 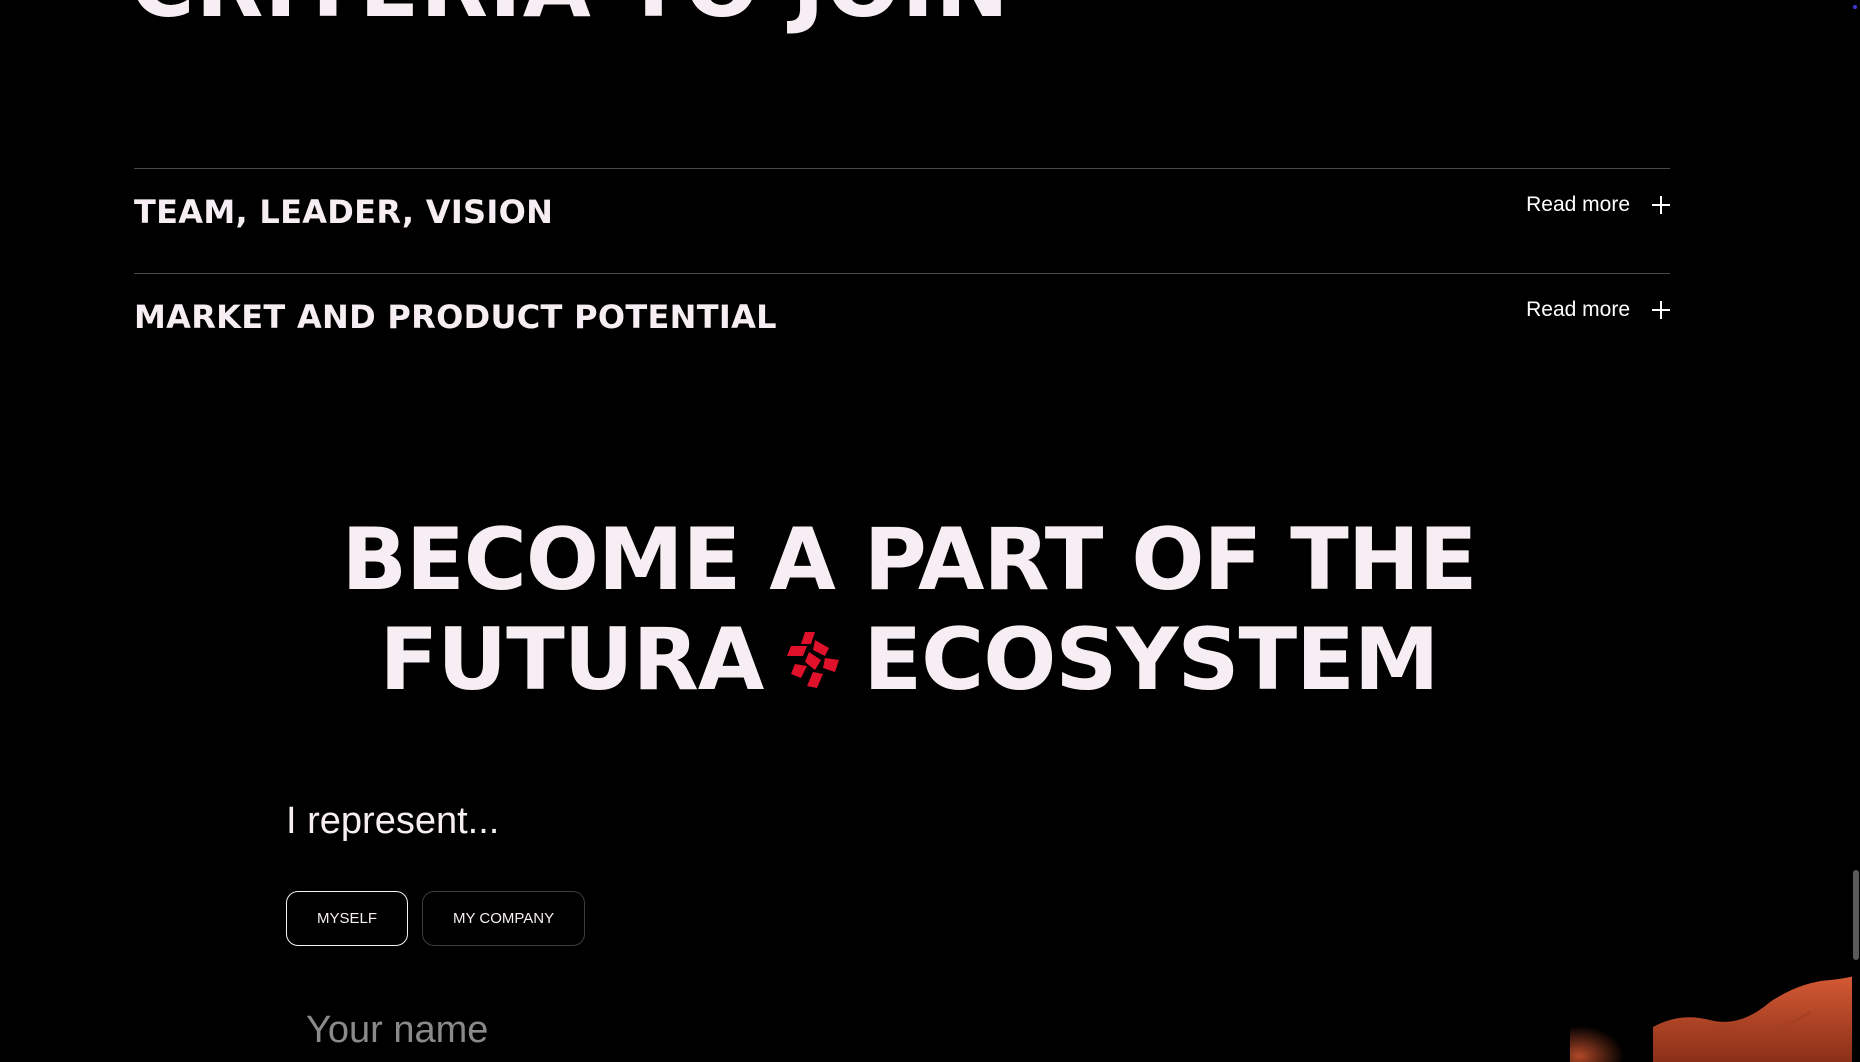 I want to click on cta-heading-line-2: FUTURA ECOSYSTEM, so click(x=909, y=660).